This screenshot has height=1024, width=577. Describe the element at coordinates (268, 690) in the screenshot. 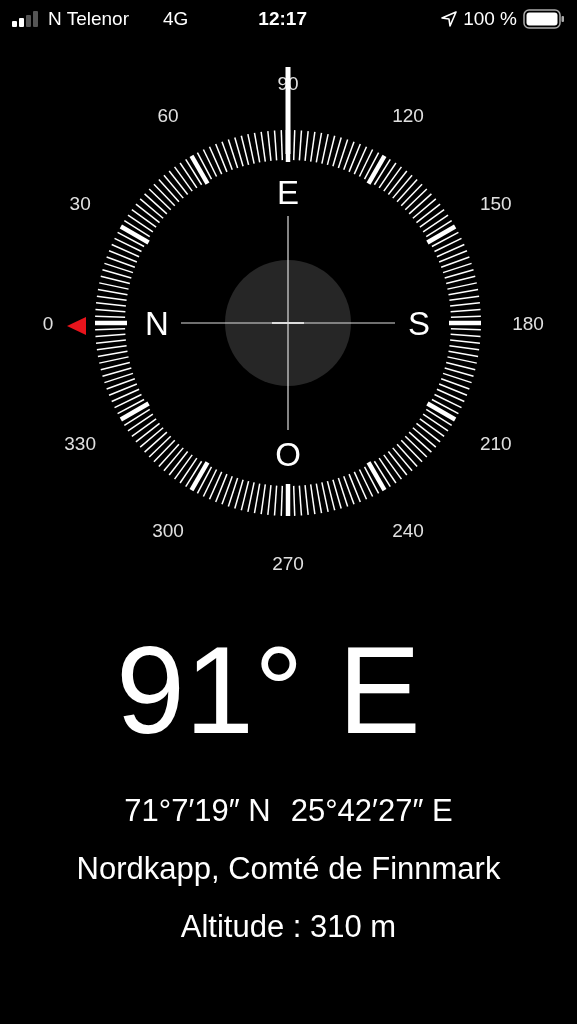

I see `heading-reading: 91° E` at that location.